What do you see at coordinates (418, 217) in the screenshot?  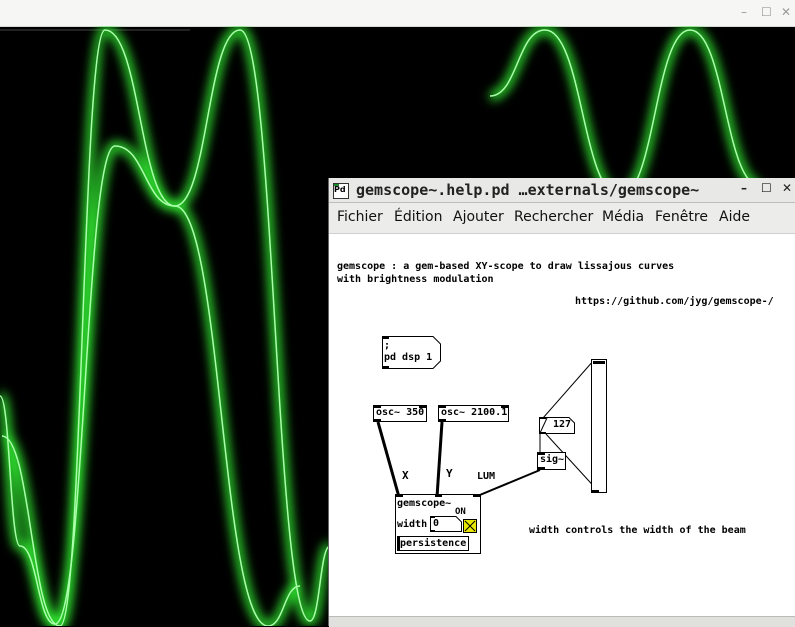 I see `menu-edition: Édition` at bounding box center [418, 217].